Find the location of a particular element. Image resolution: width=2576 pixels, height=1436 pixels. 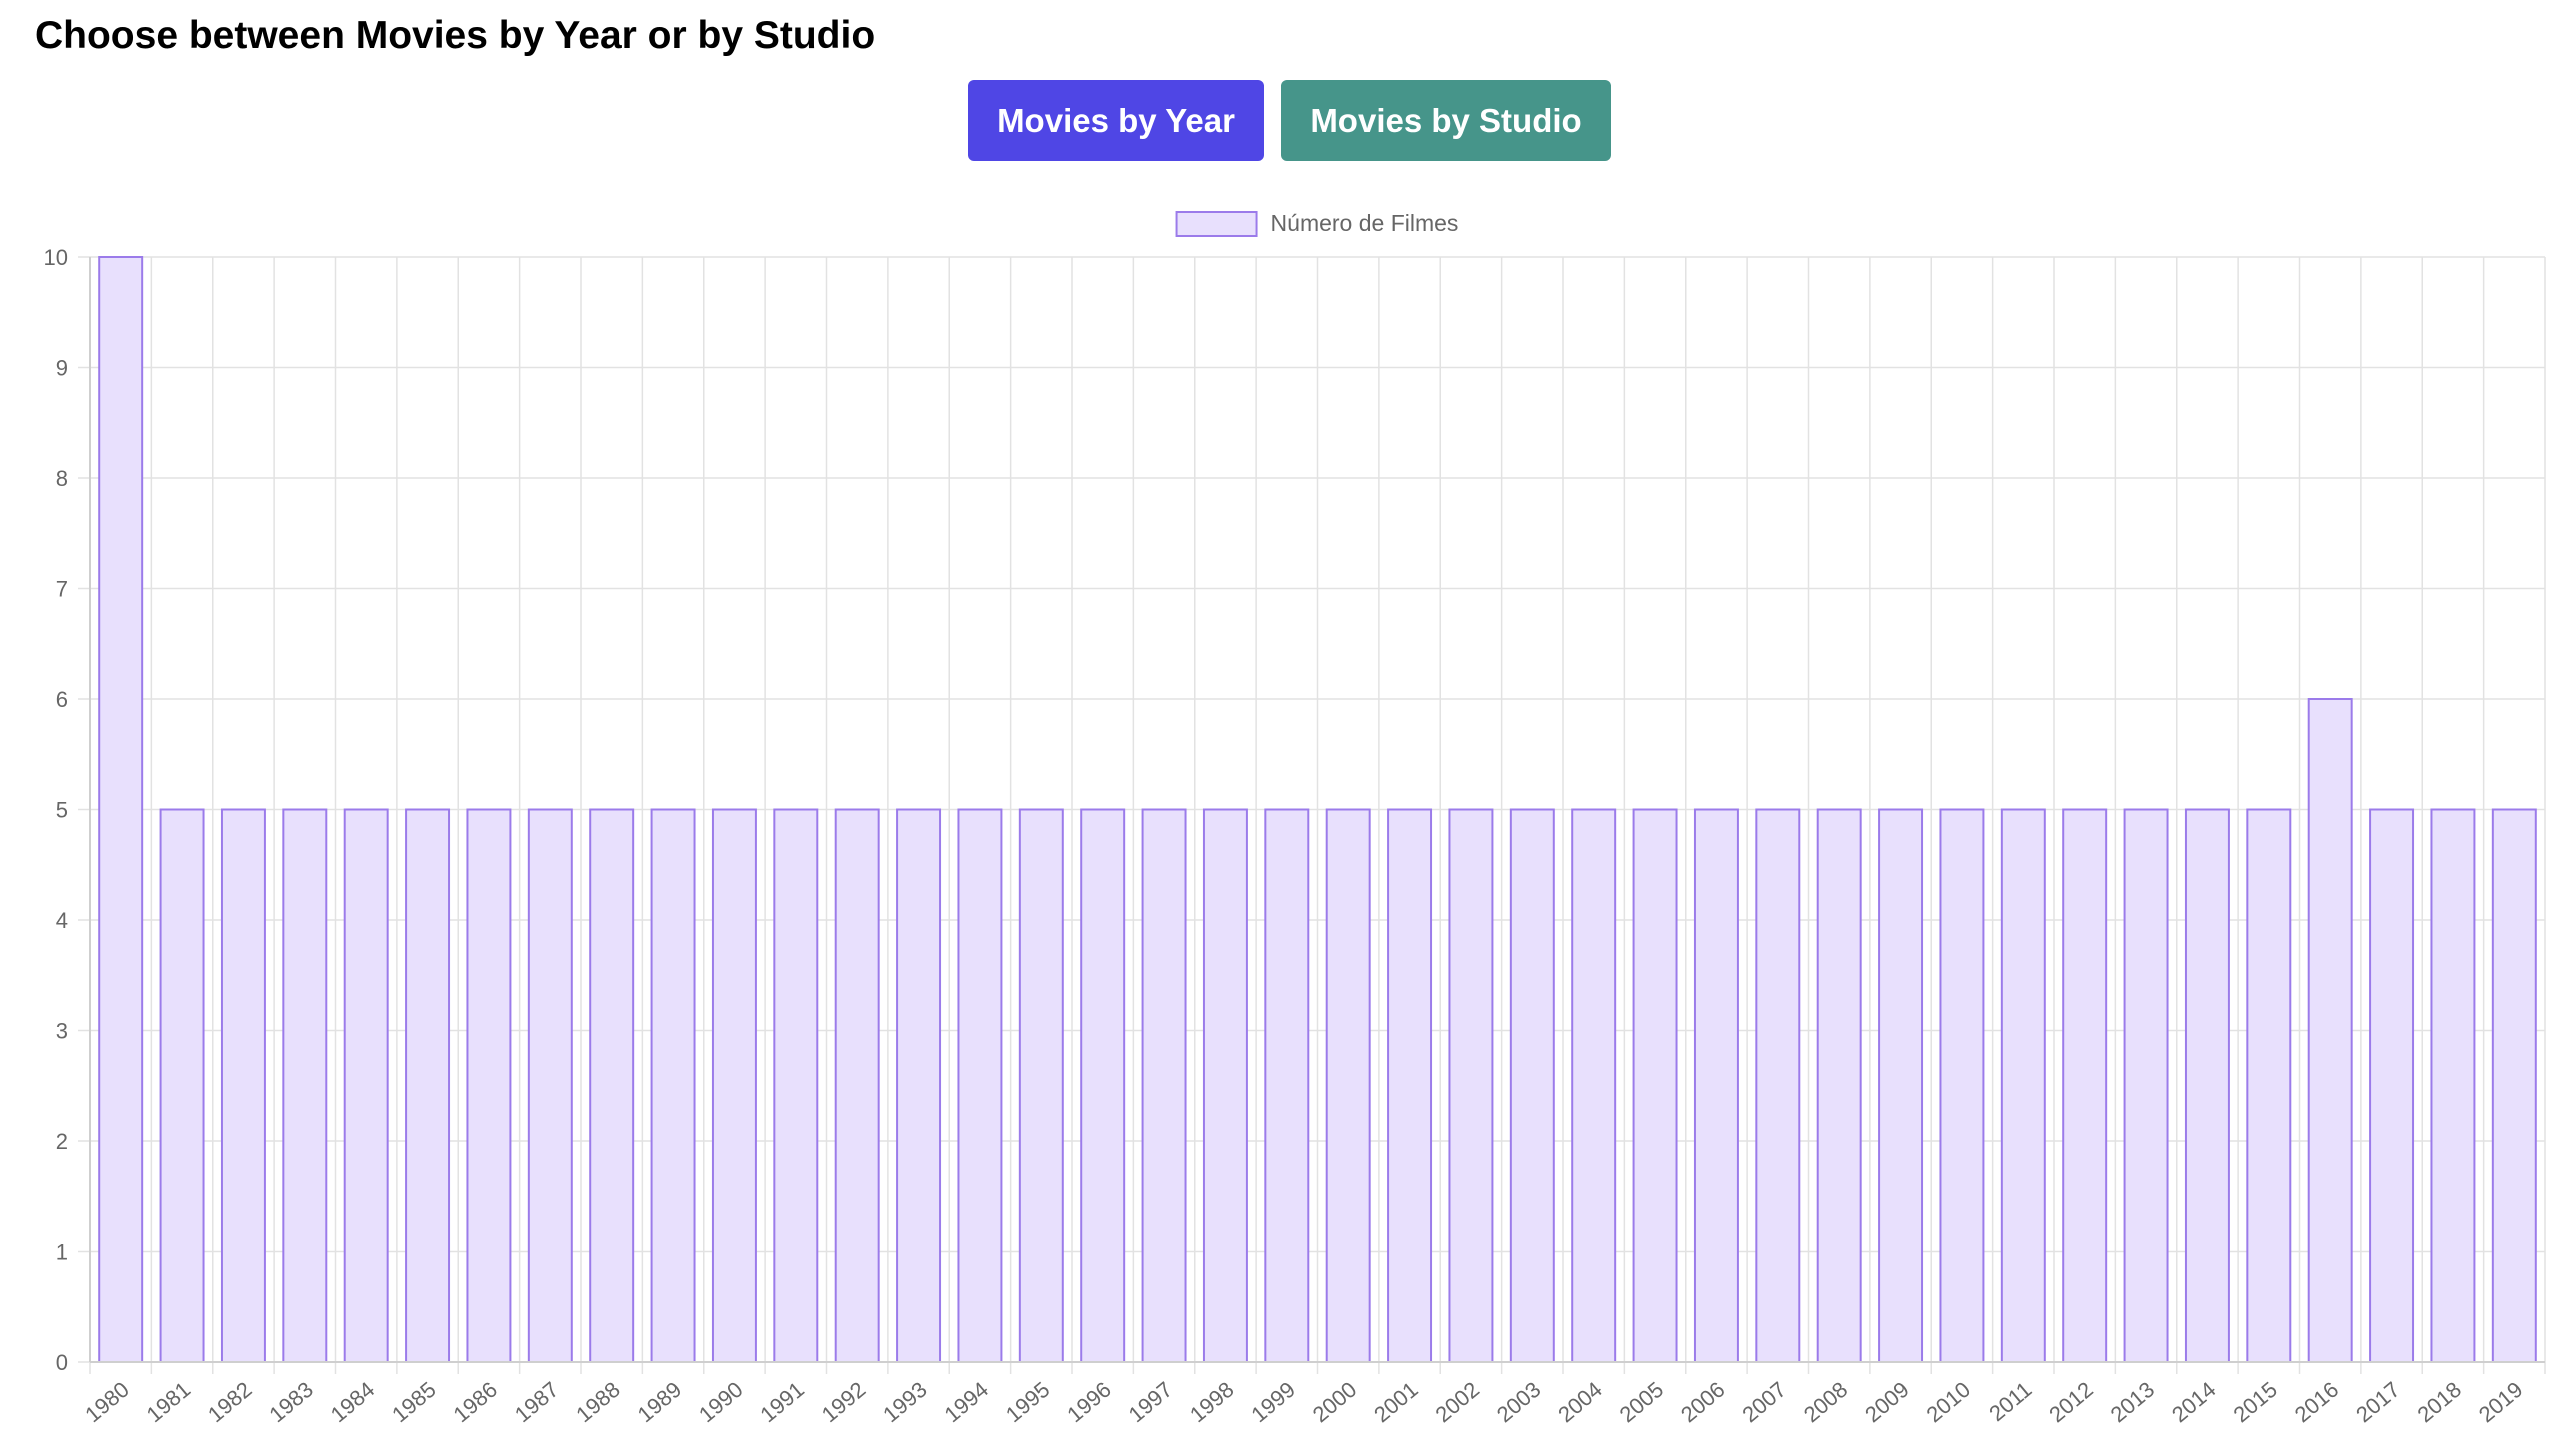

x-tick-label: 1988 is located at coordinates (598, 1402).